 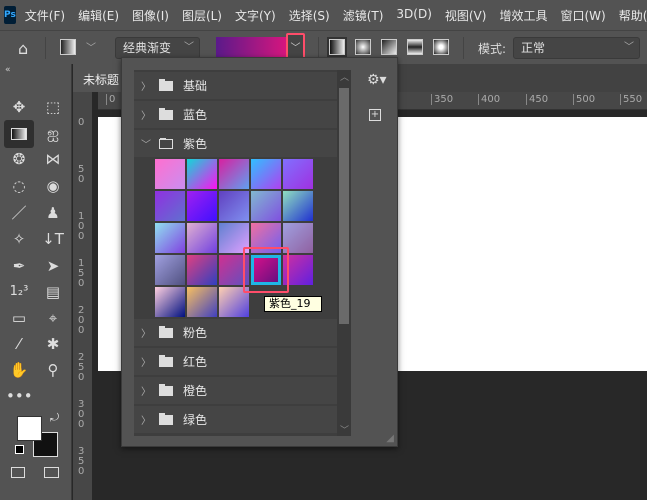 What do you see at coordinates (19, 318) in the screenshot?
I see `ruler-tool: ▭` at bounding box center [19, 318].